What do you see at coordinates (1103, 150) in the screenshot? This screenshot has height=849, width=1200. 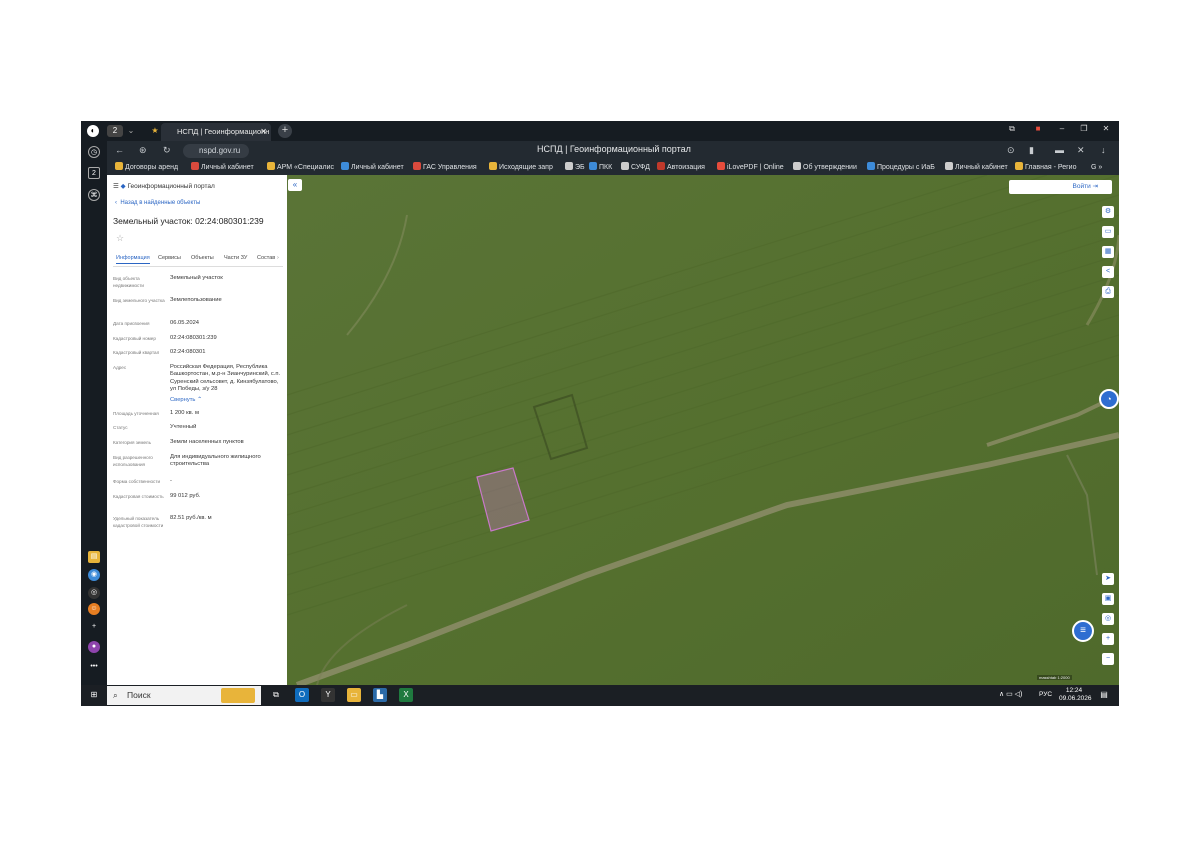 I see `download-icon: ↓` at bounding box center [1103, 150].